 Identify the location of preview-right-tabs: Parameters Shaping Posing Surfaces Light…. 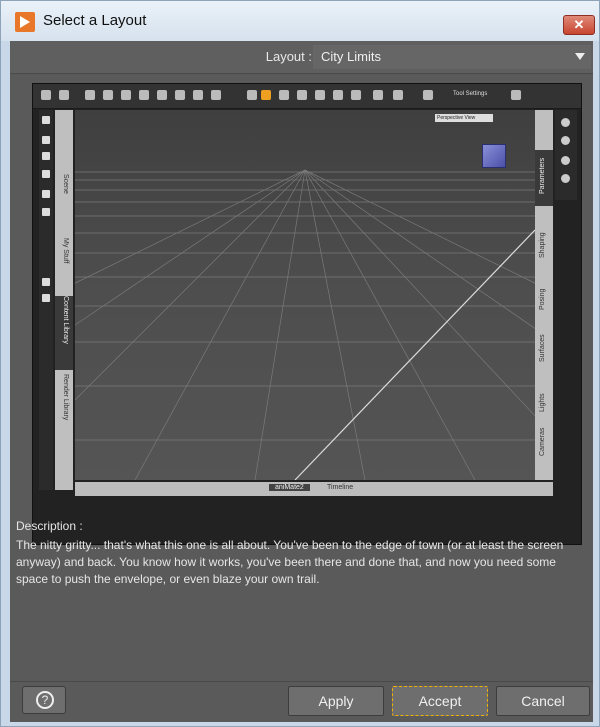
(544, 295).